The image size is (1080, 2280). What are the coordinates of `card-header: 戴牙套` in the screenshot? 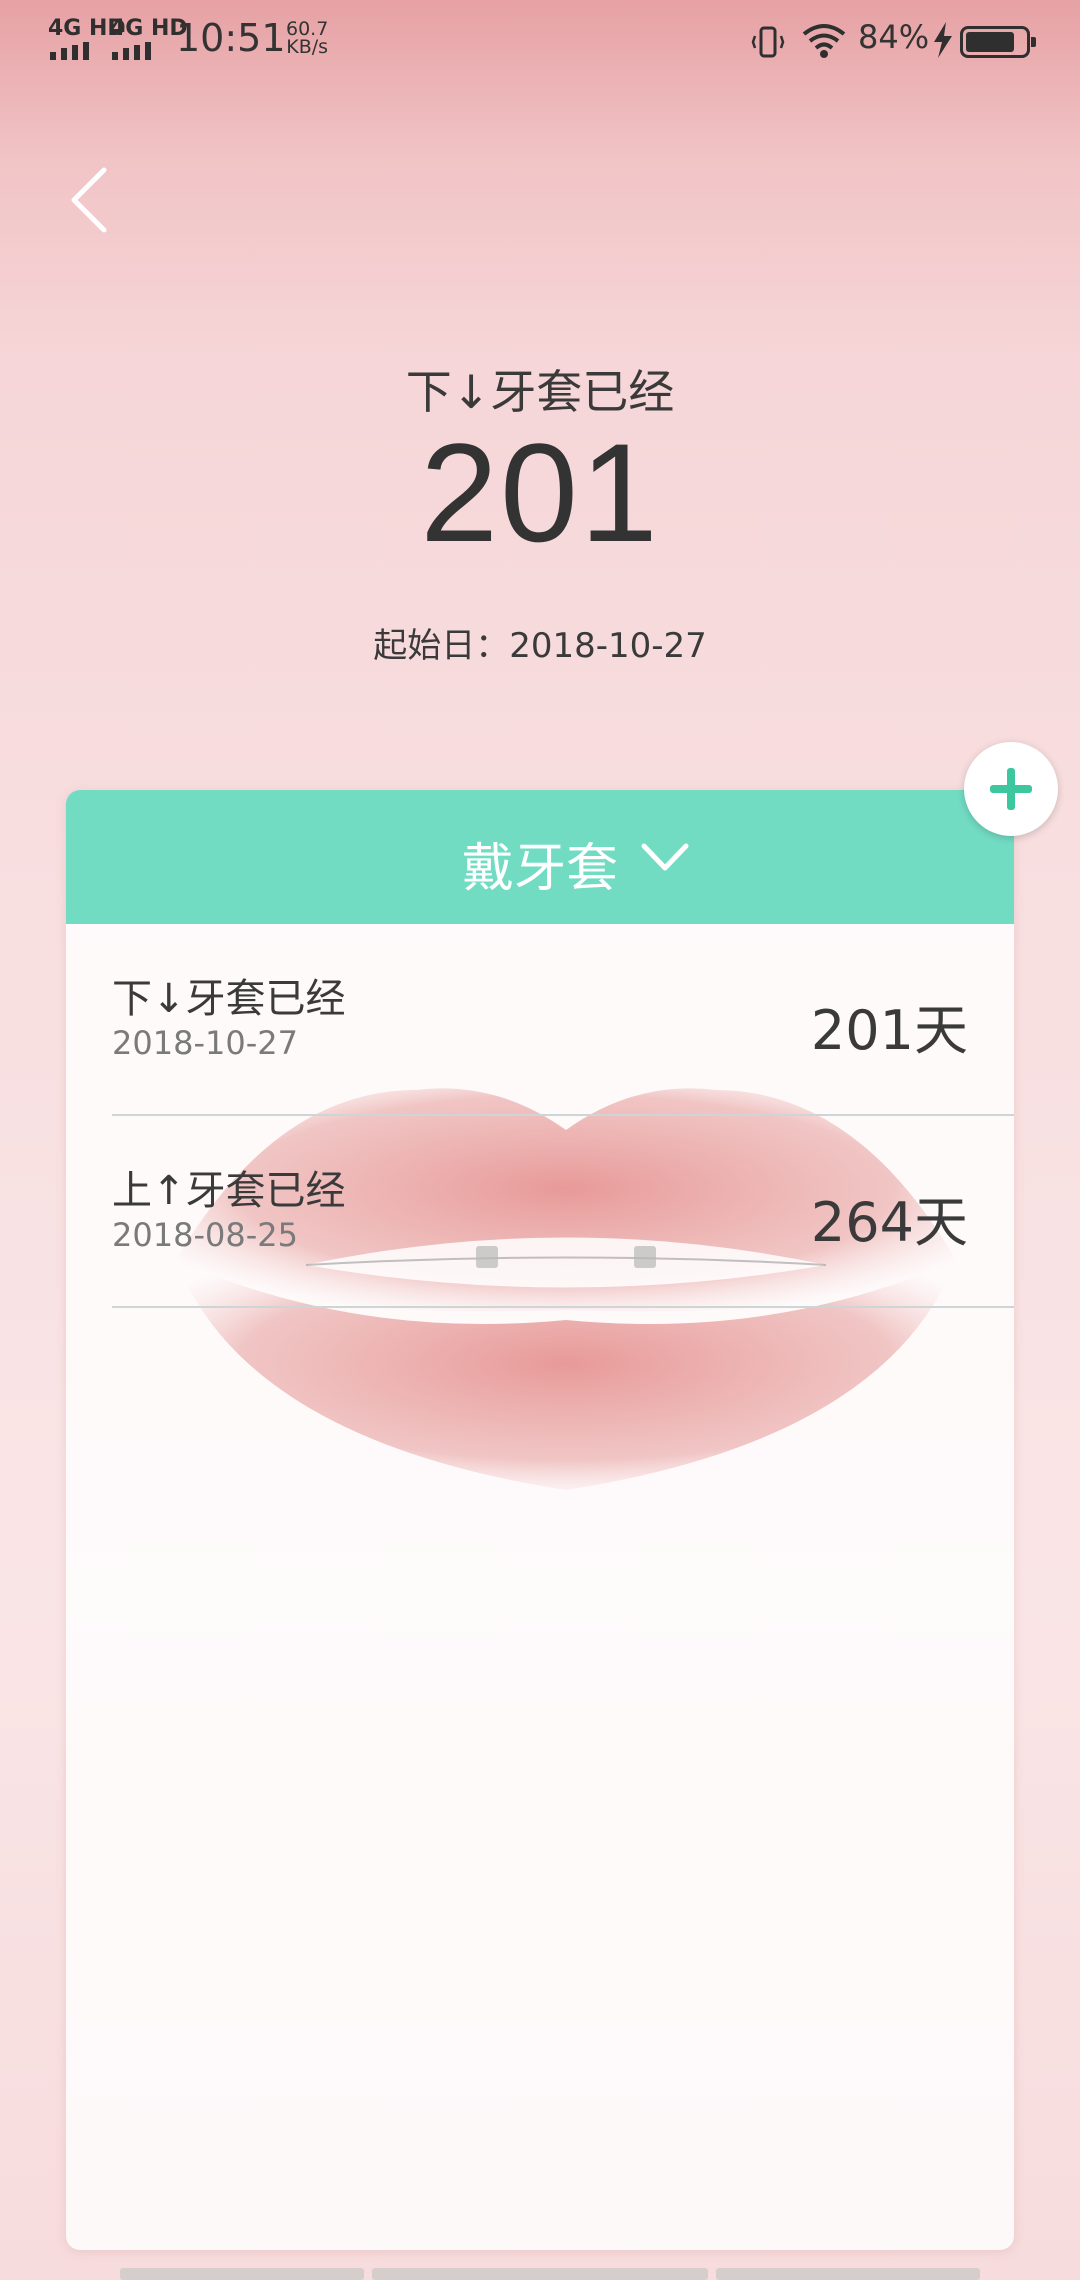 It's located at (540, 857).